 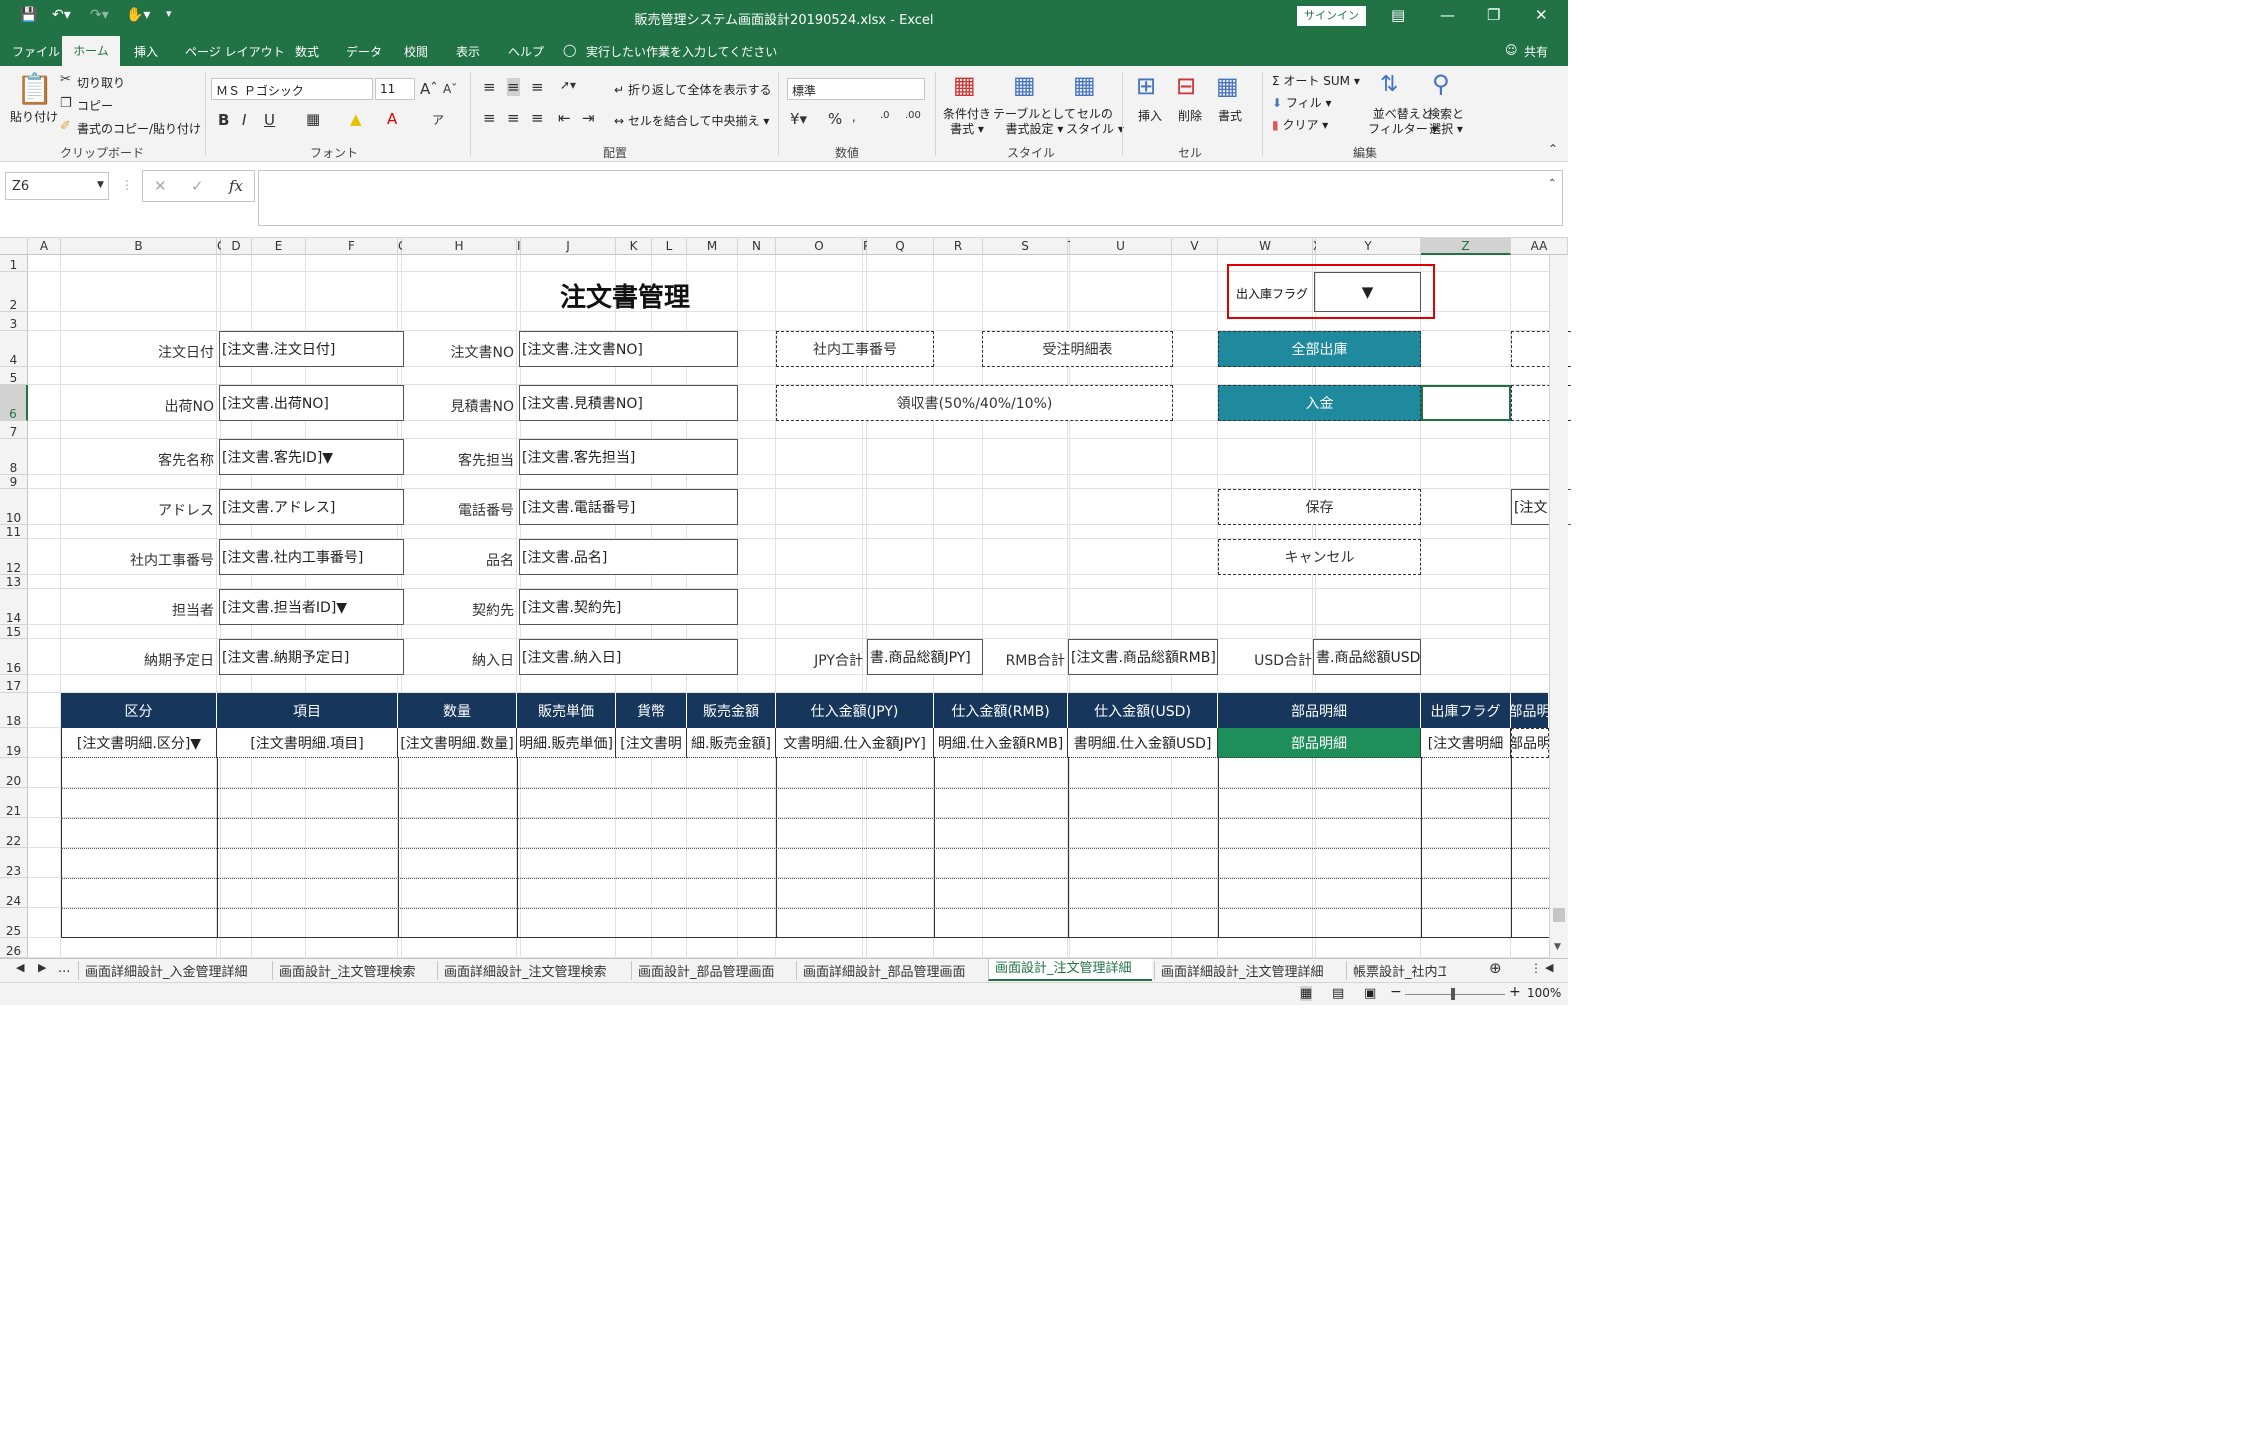 What do you see at coordinates (352, 246) in the screenshot?
I see `column-header-F: F` at bounding box center [352, 246].